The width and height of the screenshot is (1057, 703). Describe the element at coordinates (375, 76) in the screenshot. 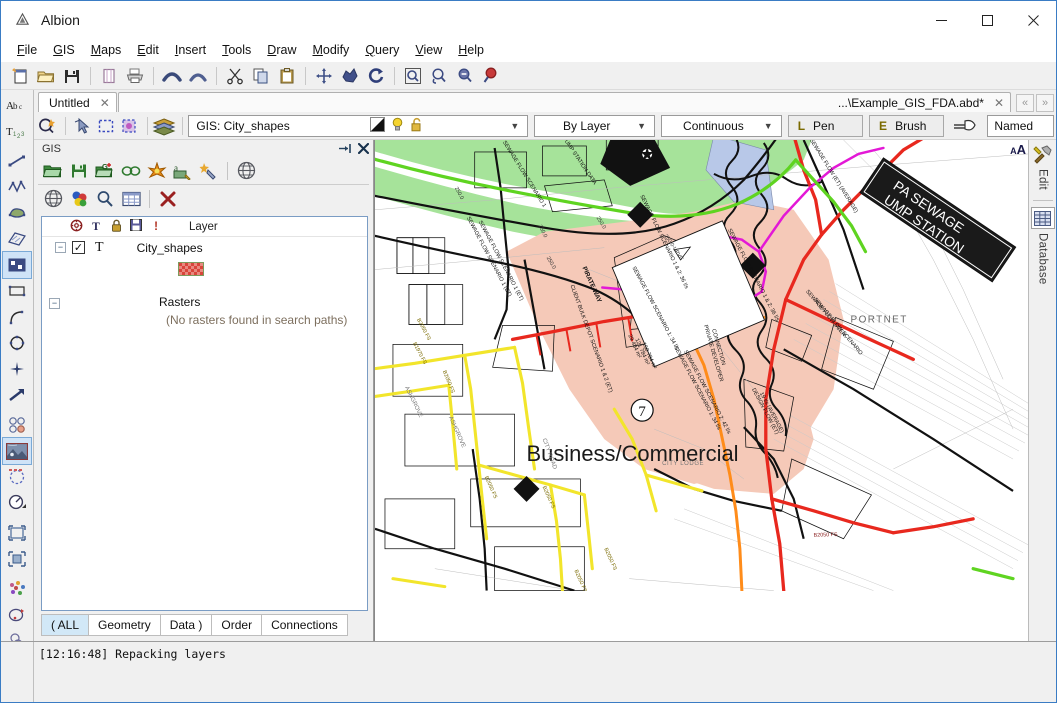

I see `refresh-icon` at that location.